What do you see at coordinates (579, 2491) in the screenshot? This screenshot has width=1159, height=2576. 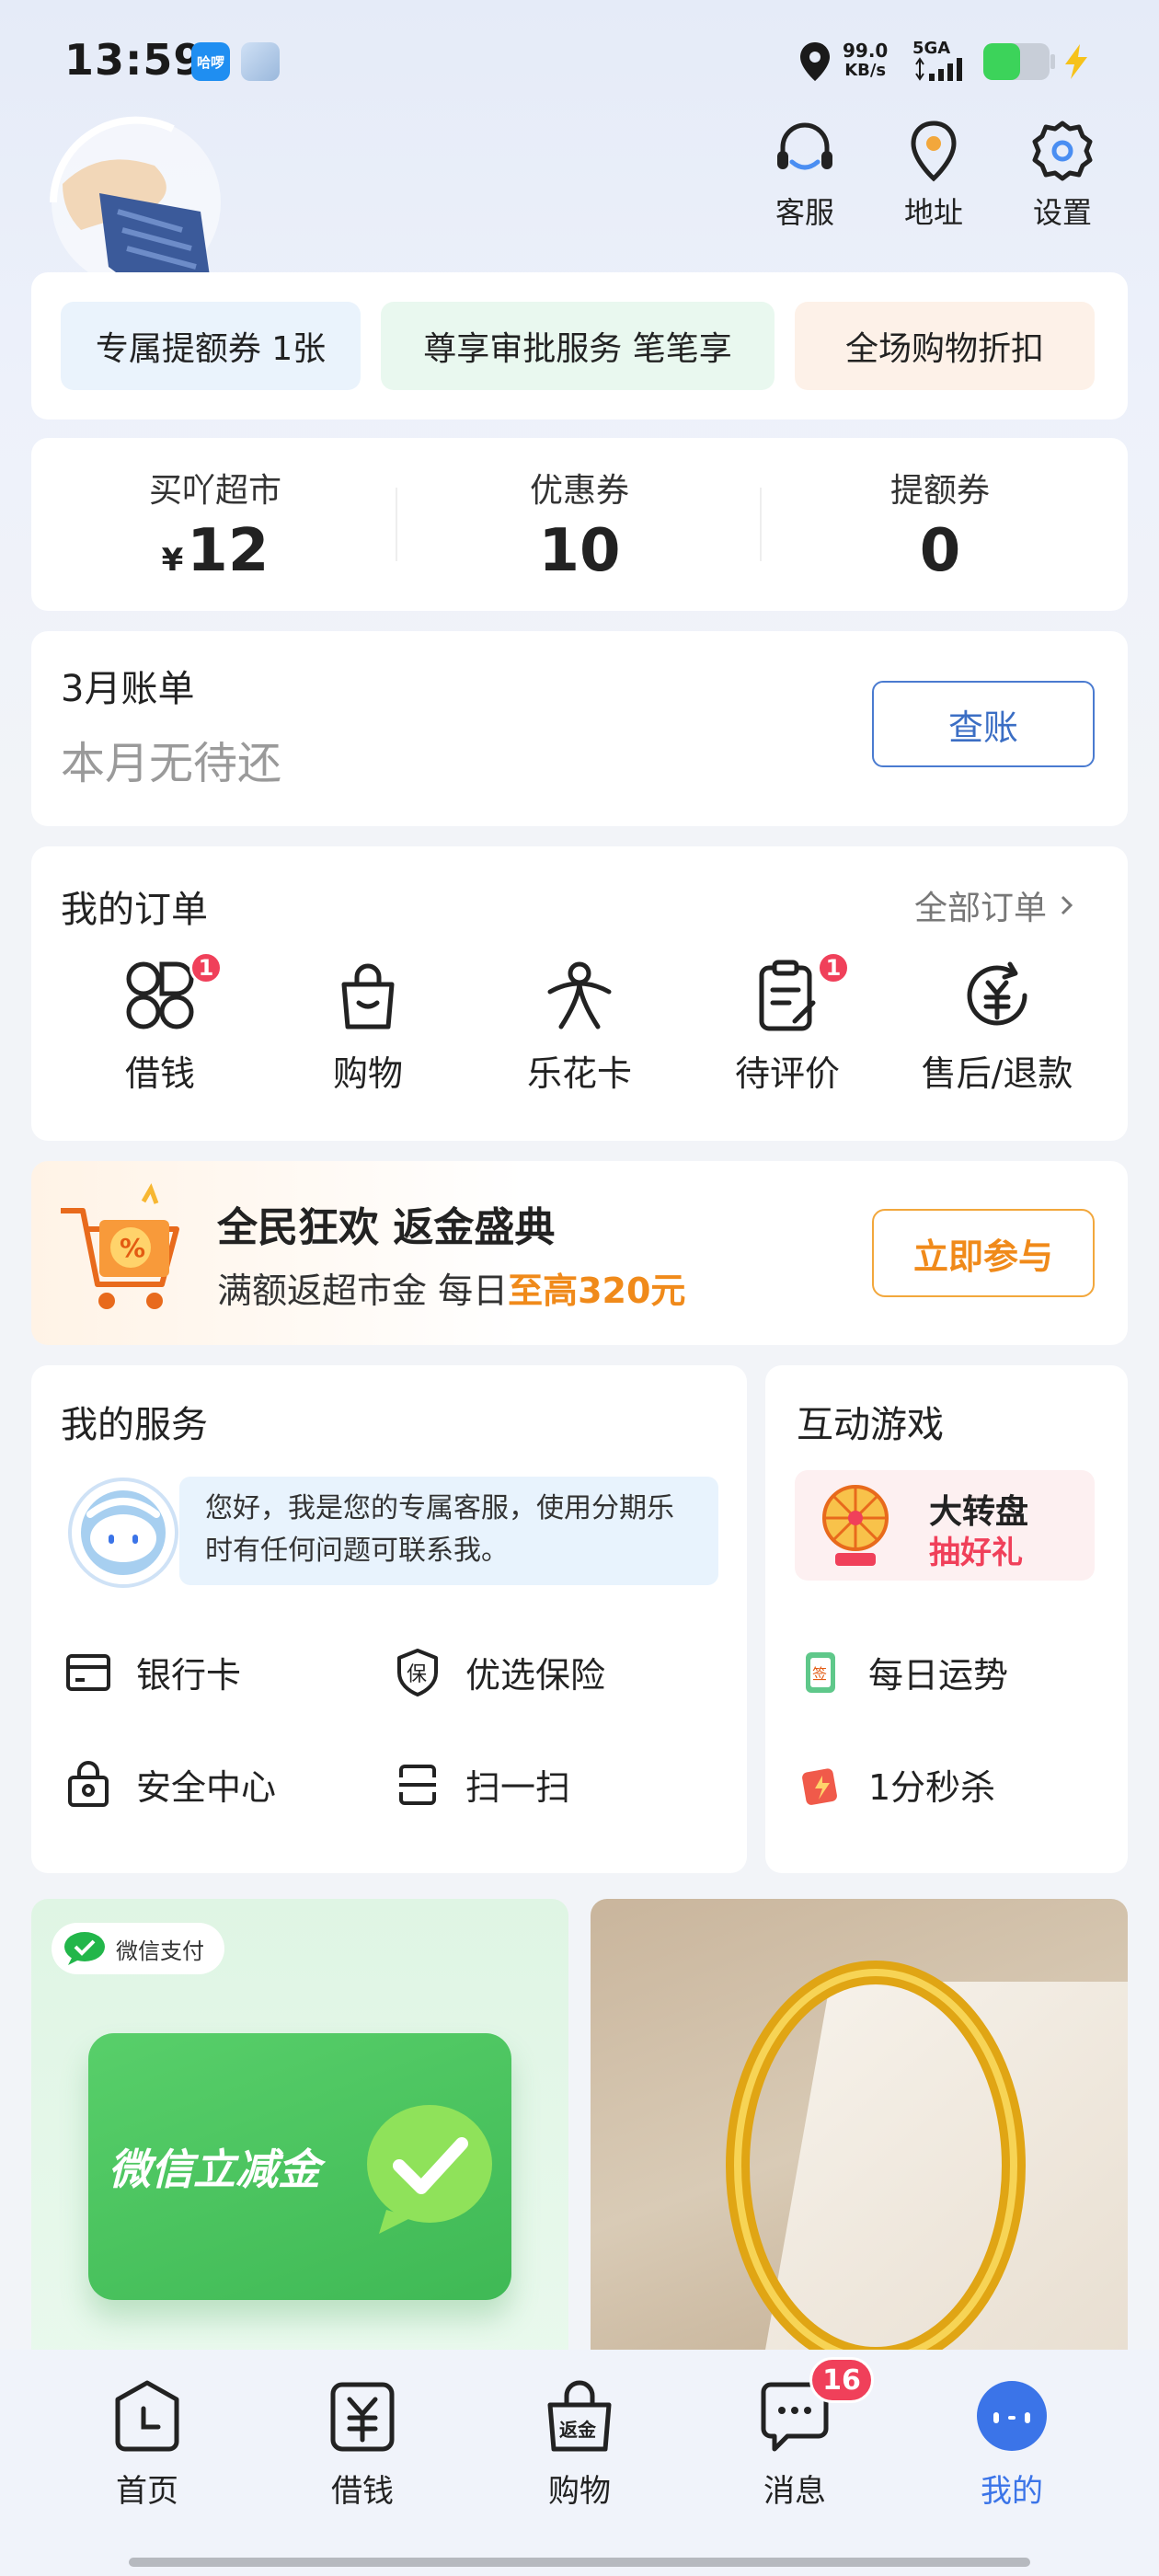 I see `nav-label: 购物` at bounding box center [579, 2491].